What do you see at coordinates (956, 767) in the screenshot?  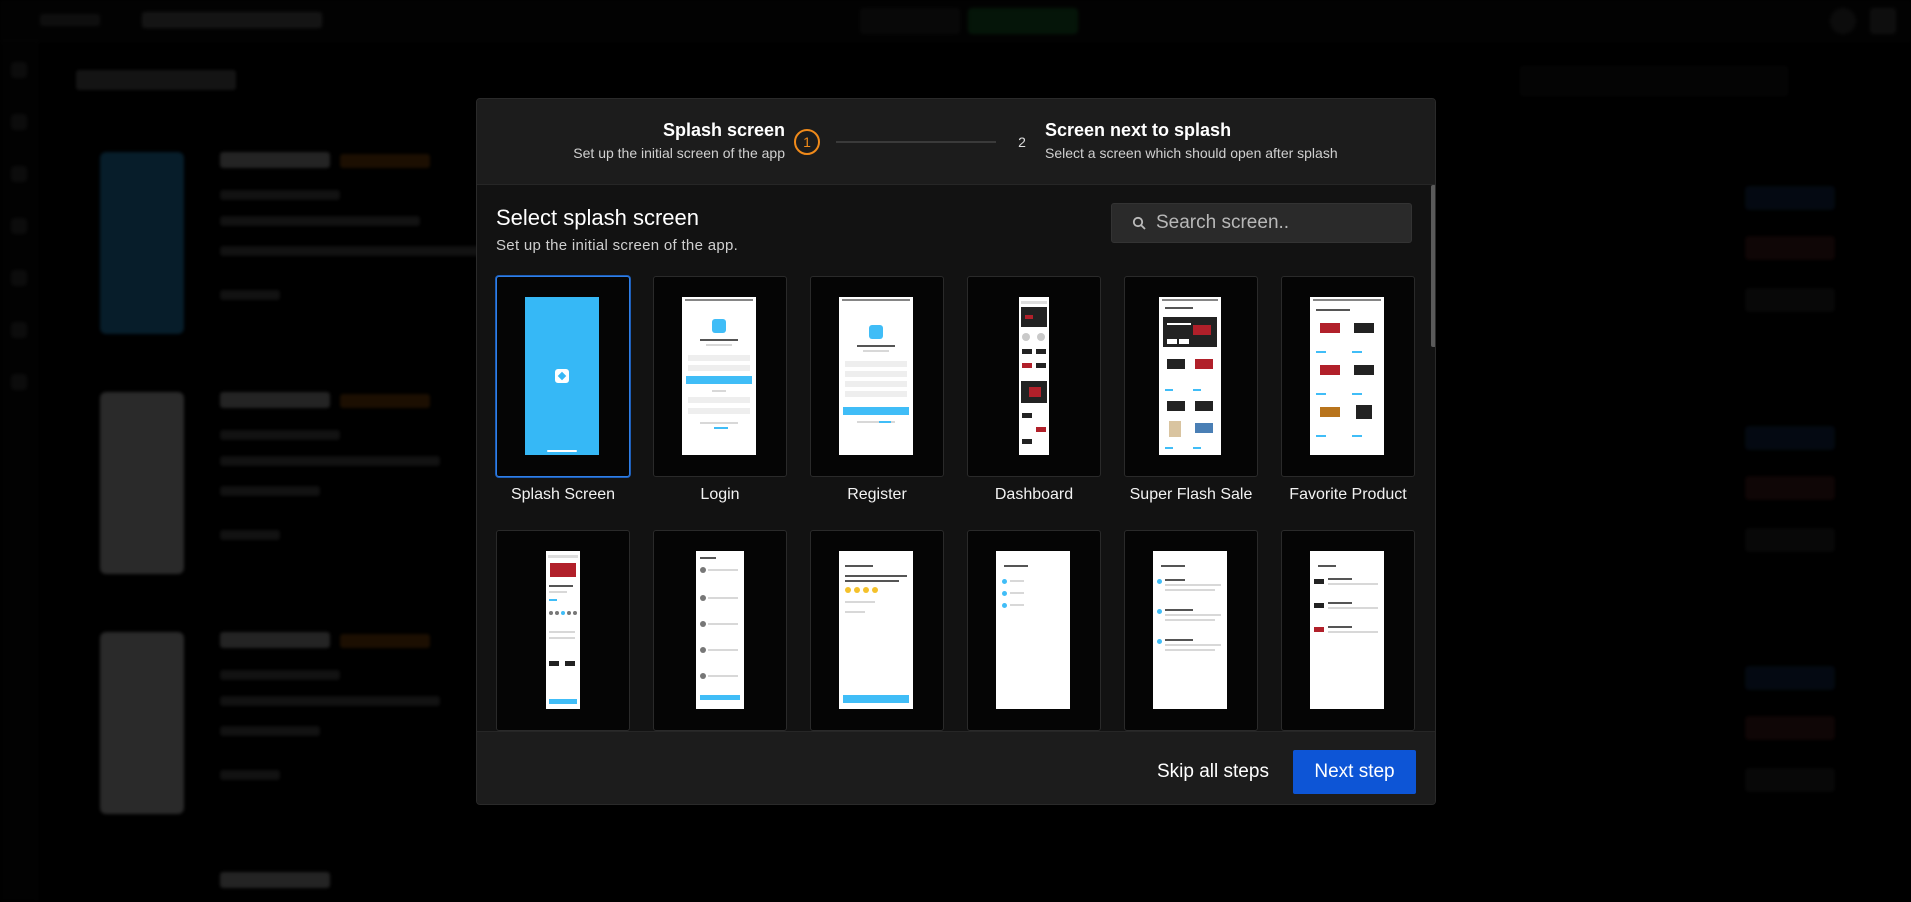 I see `modal-footer: Skip all steps Next step` at bounding box center [956, 767].